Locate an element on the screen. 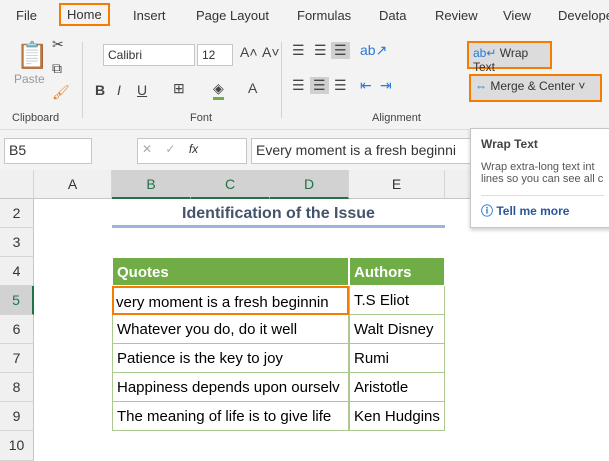 The width and height of the screenshot is (609, 461). tooltip-body: Wrap extra-long text int is located at coordinates (538, 167).